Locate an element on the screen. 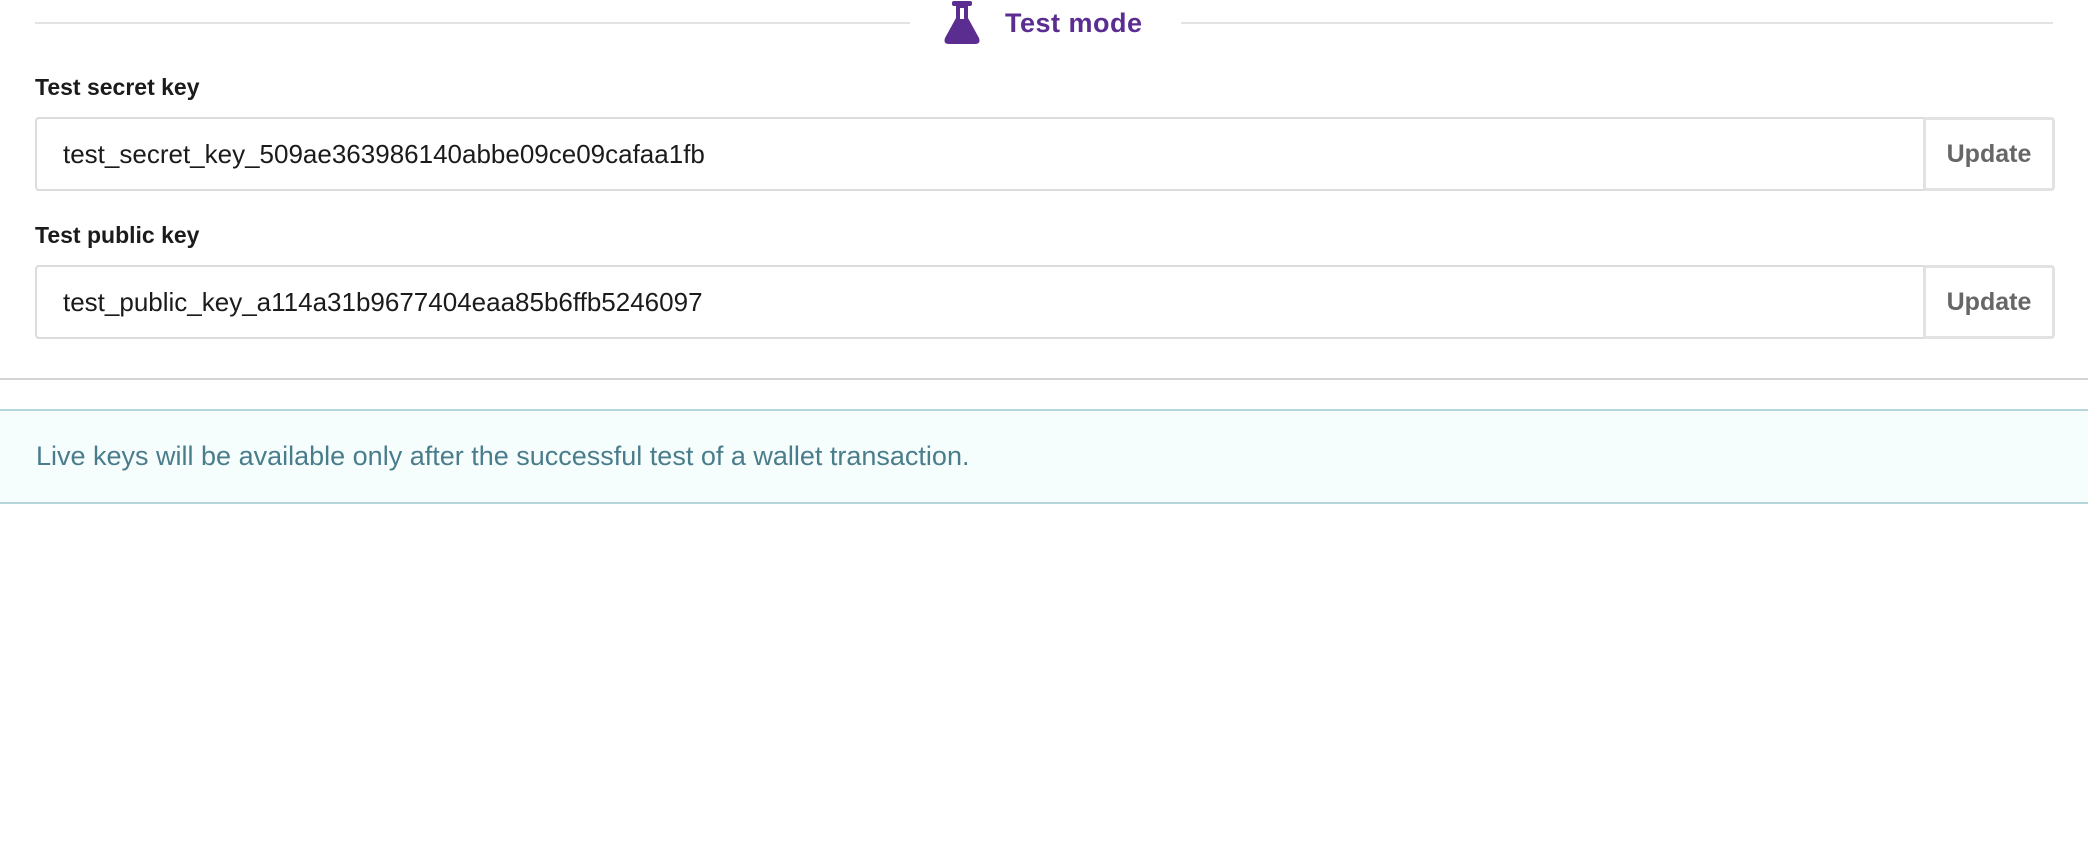  header-divider-left is located at coordinates (472, 23).